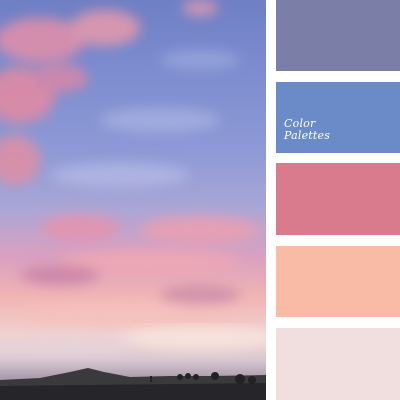  Describe the element at coordinates (338, 364) in the screenshot. I see `swatch-pale-pink` at that location.